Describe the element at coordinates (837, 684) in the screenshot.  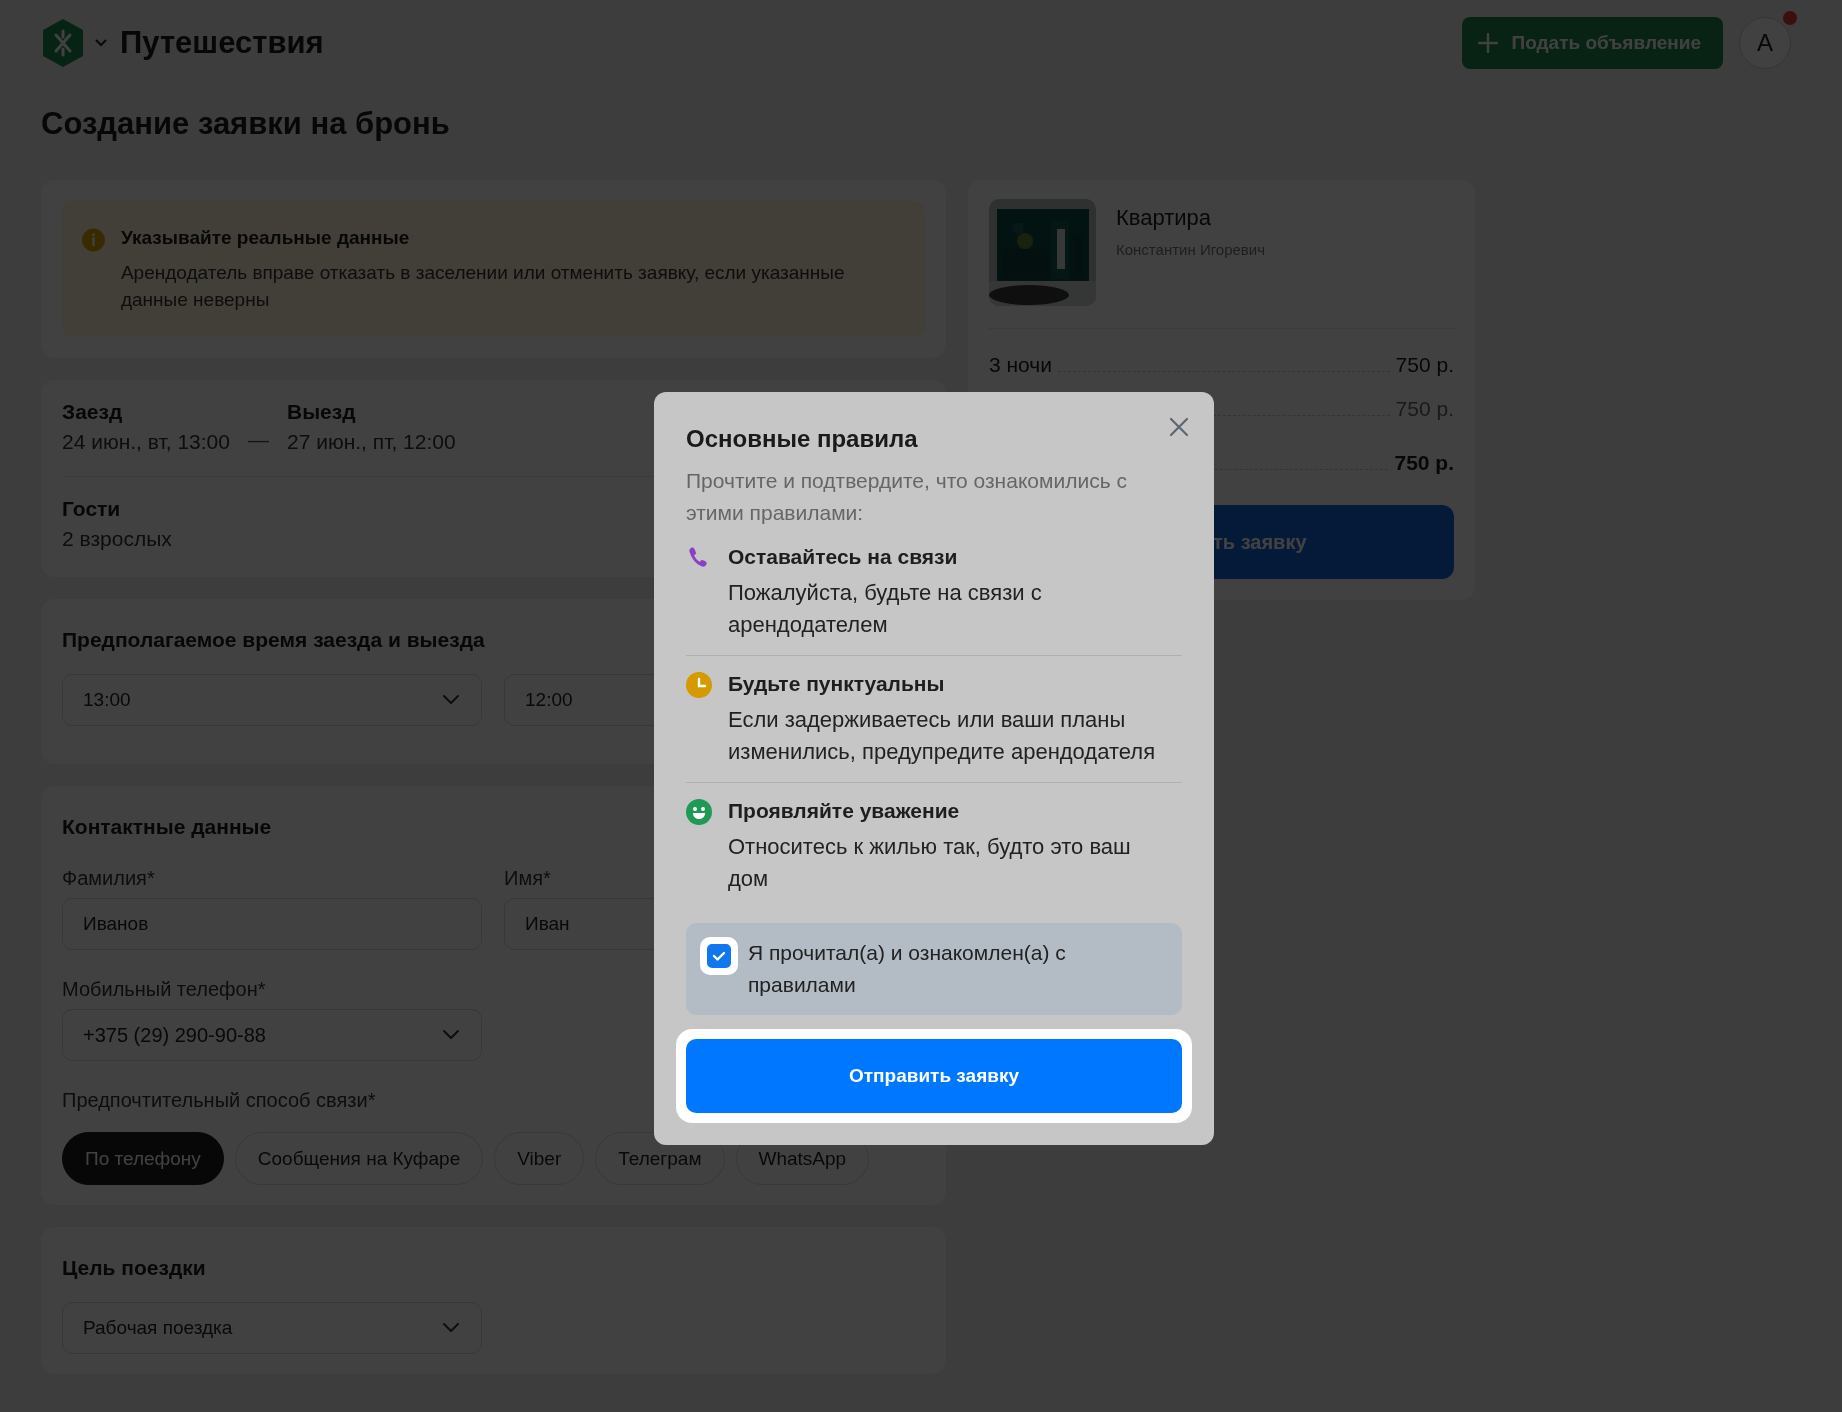
I see `rule-title: Будьте пунктуальны` at that location.